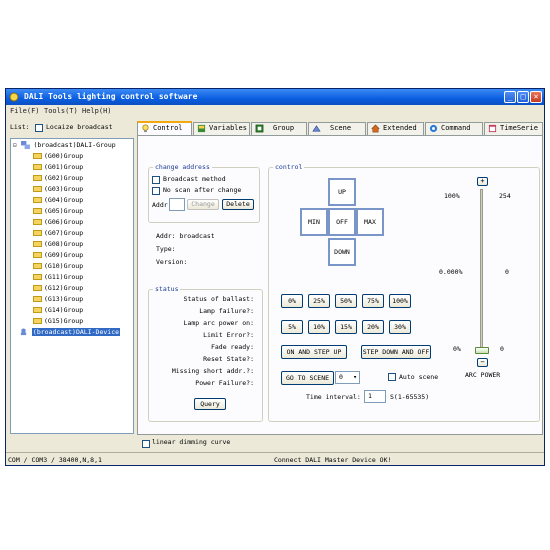 The height and width of the screenshot is (550, 550). What do you see at coordinates (333, 397) in the screenshot?
I see `time-interval-label: Time interval:` at bounding box center [333, 397].